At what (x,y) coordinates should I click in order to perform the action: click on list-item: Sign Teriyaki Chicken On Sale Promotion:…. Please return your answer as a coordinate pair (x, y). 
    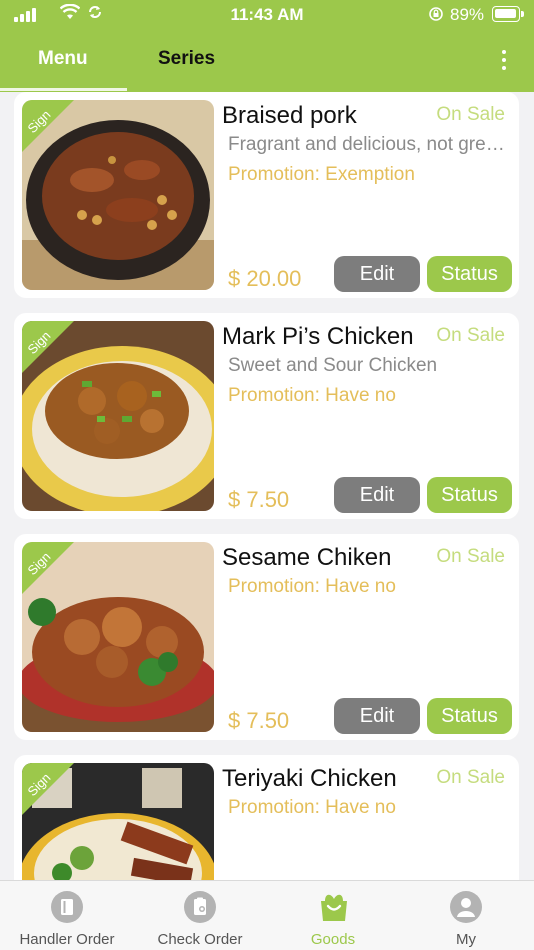
    Looking at the image, I should click on (266, 817).